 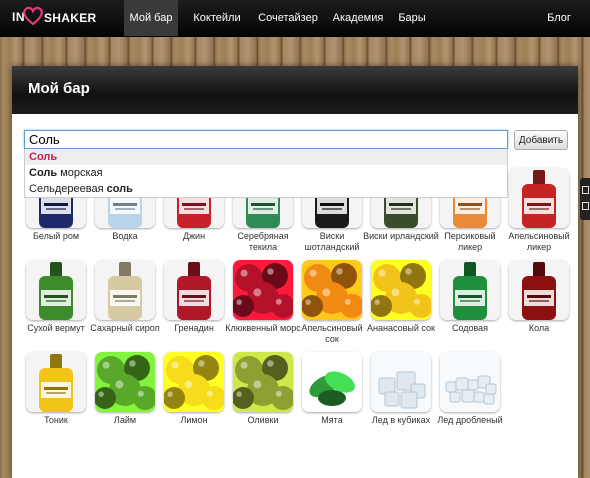 What do you see at coordinates (263, 241) in the screenshot?
I see `ingredient-name: Серебряная текила` at bounding box center [263, 241].